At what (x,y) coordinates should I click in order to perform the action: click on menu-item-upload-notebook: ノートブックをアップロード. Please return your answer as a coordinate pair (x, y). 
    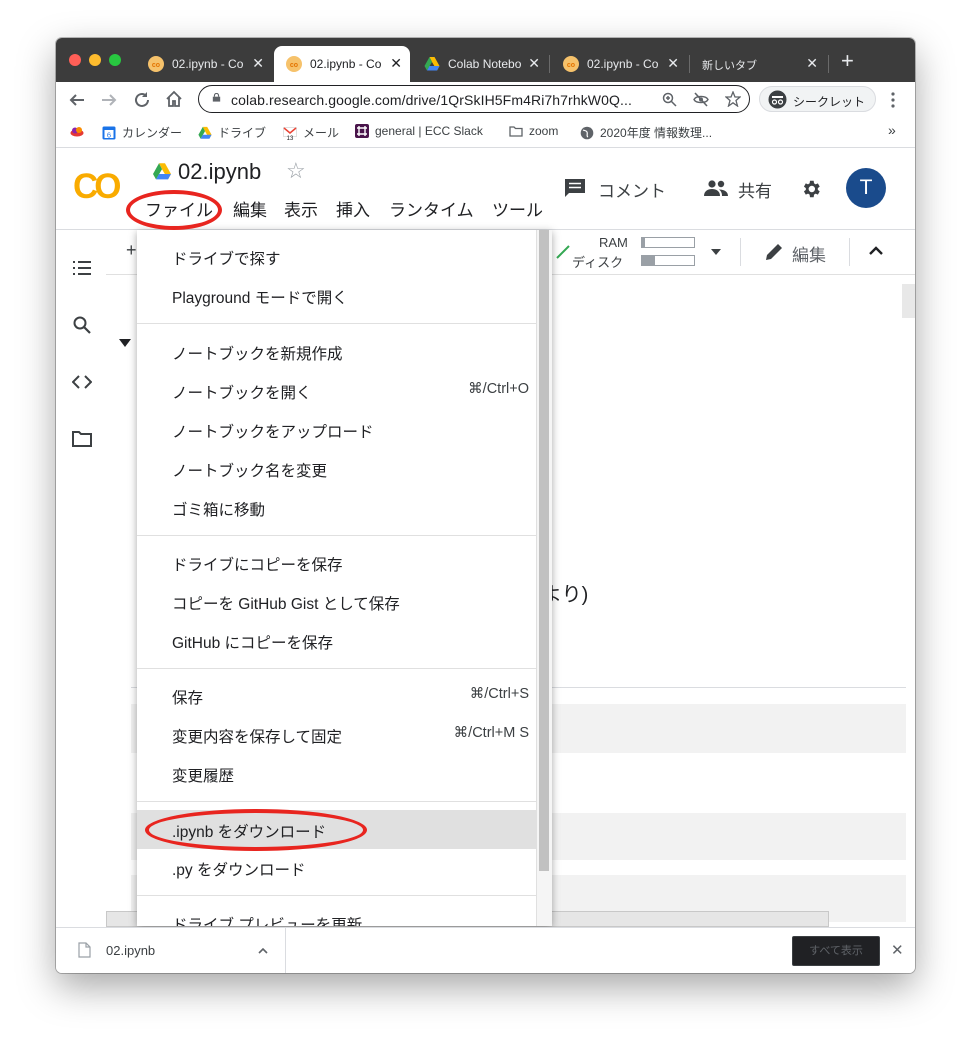
    Looking at the image, I should click on (337, 429).